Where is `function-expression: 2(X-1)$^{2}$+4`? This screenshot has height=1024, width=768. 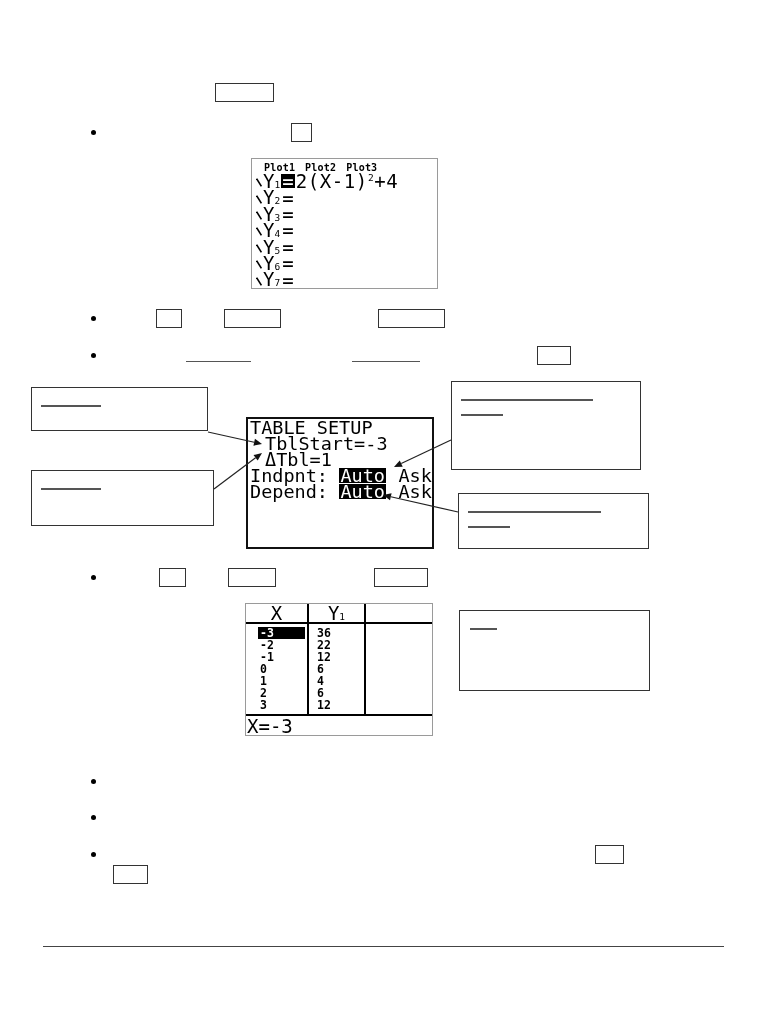 function-expression: 2(X-1)$^{2}$+4 is located at coordinates (347, 181).